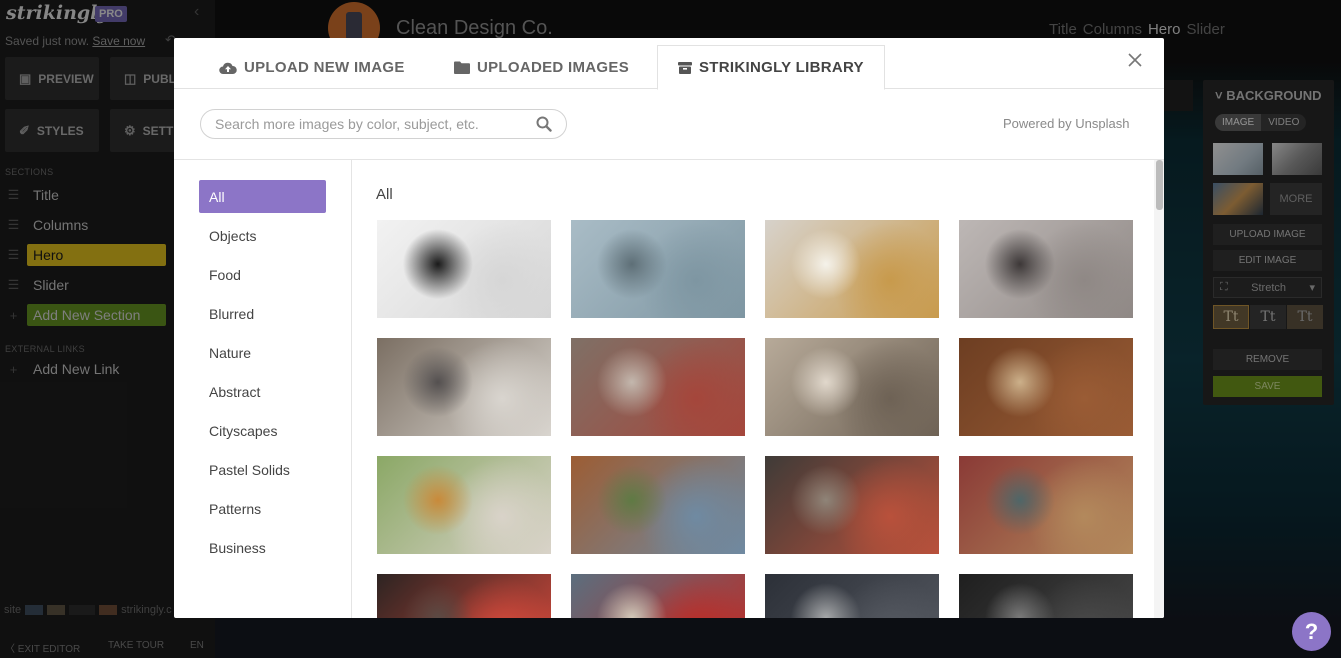  Describe the element at coordinates (781, 67) in the screenshot. I see `tab-label: STRIKINGLY LIBRARY` at that location.